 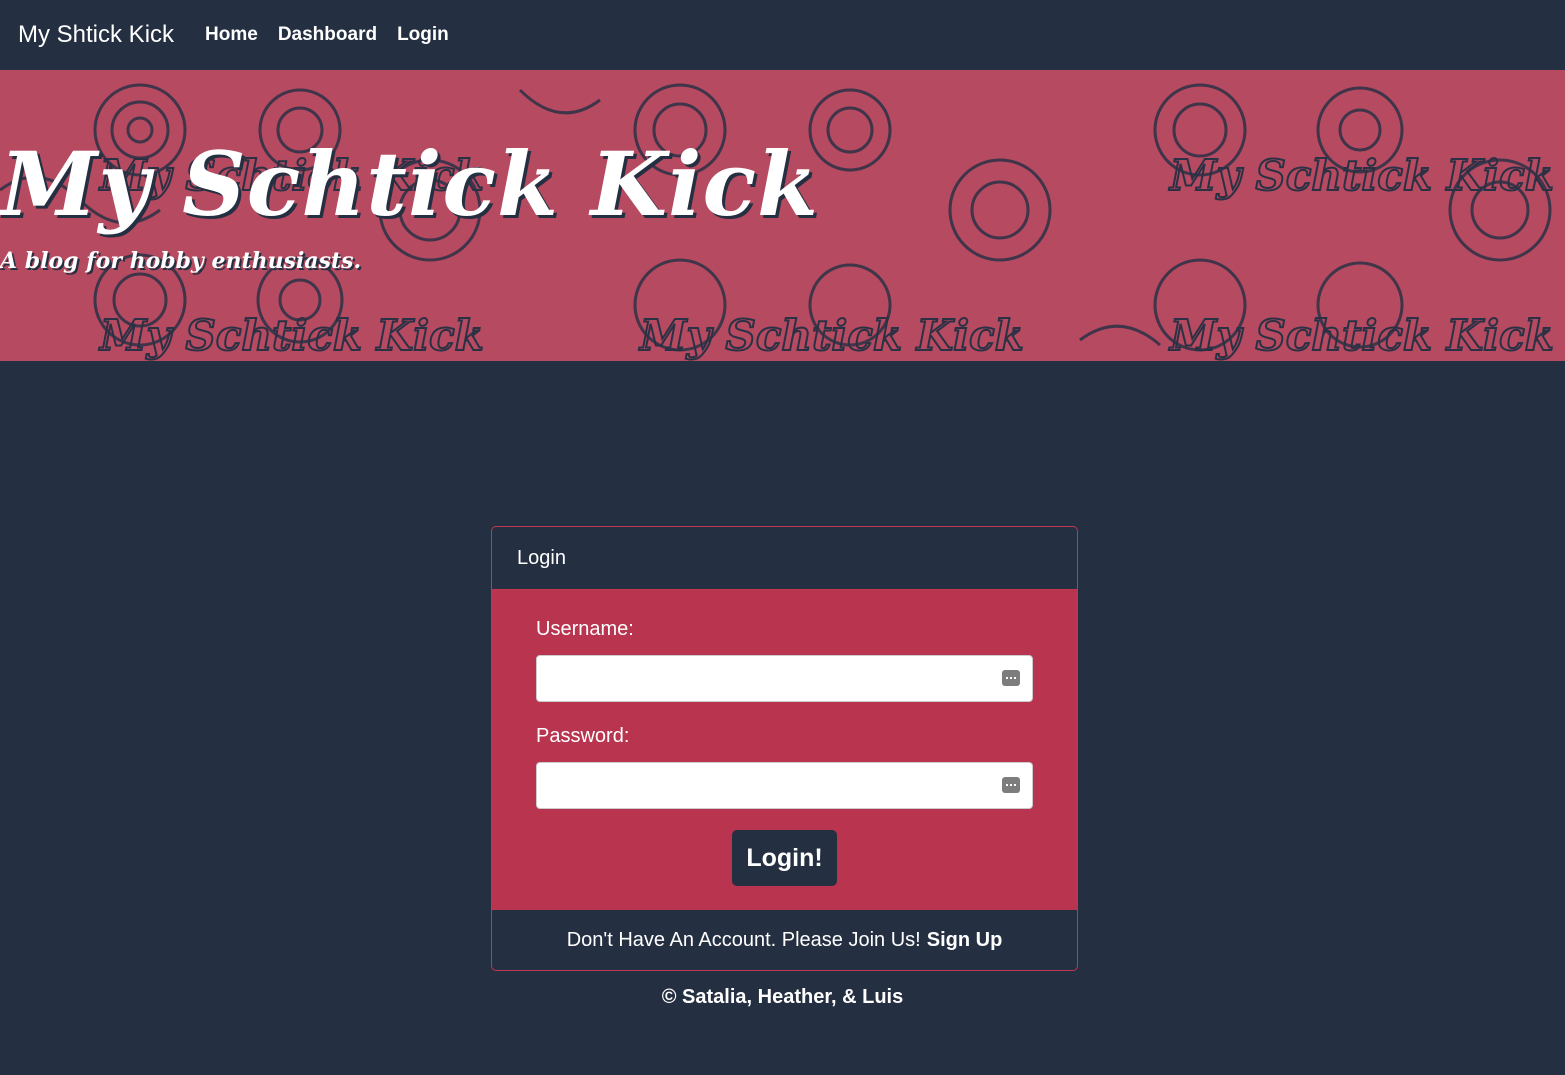 What do you see at coordinates (965, 940) in the screenshot?
I see `signup-link: Sign Up` at bounding box center [965, 940].